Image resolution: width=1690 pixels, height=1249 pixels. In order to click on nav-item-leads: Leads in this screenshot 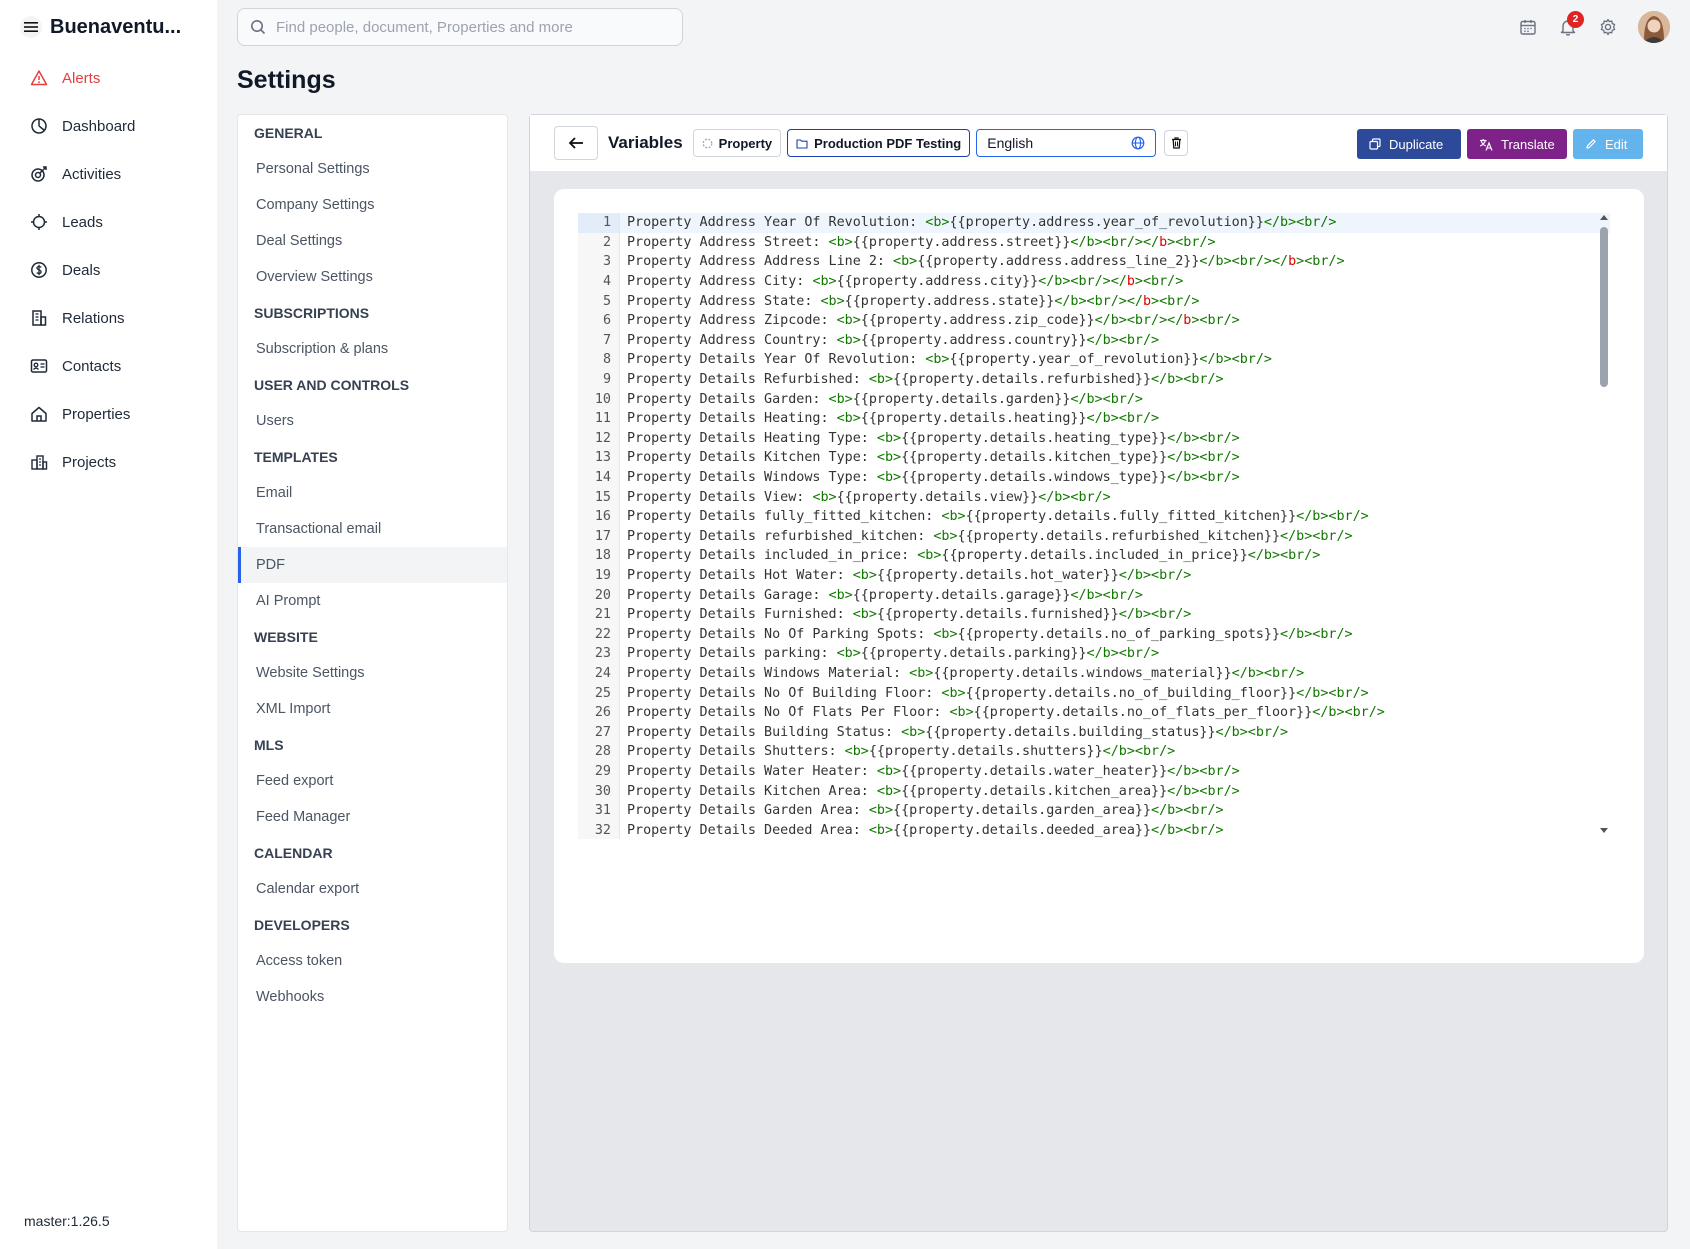, I will do `click(108, 222)`.